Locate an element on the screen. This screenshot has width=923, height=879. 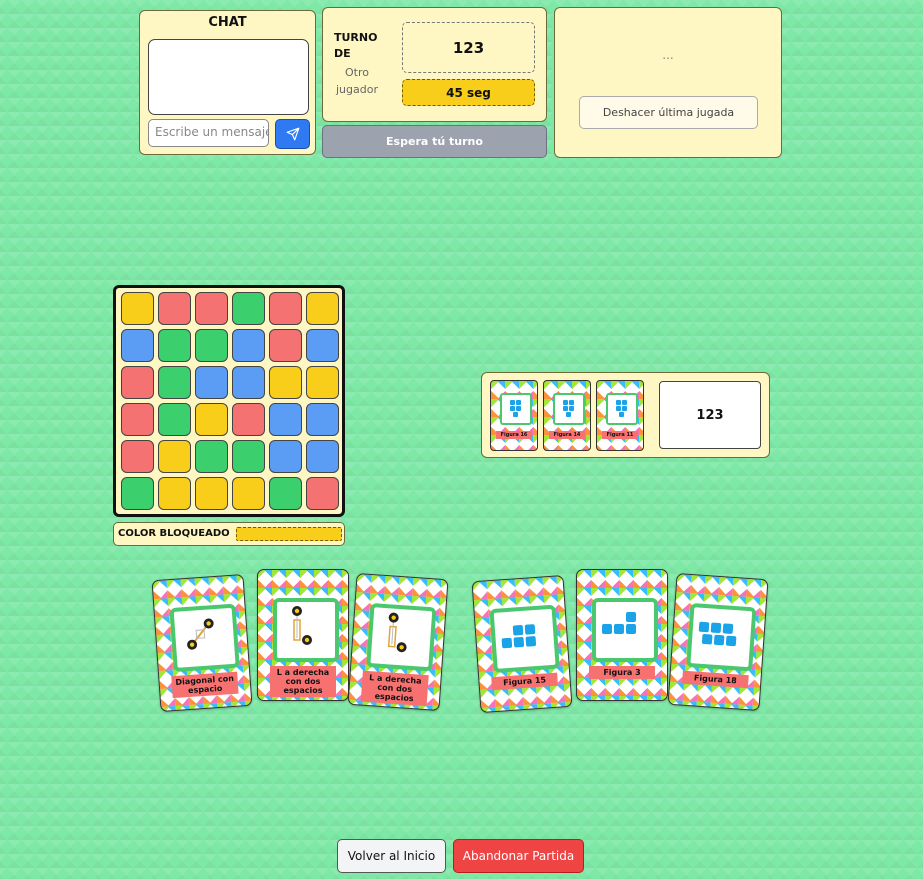
locked-color-label: COLOR BLOQUEADO is located at coordinates (174, 533).